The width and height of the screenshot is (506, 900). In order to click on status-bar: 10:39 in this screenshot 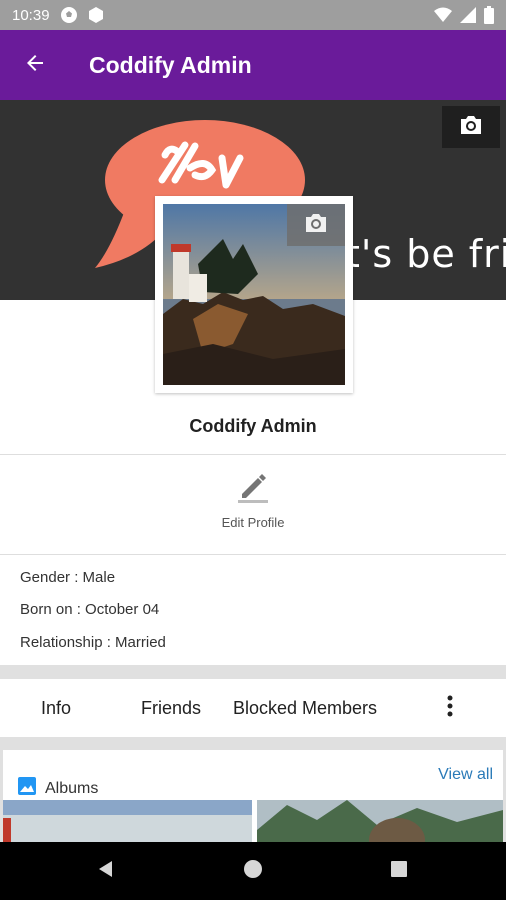, I will do `click(253, 15)`.